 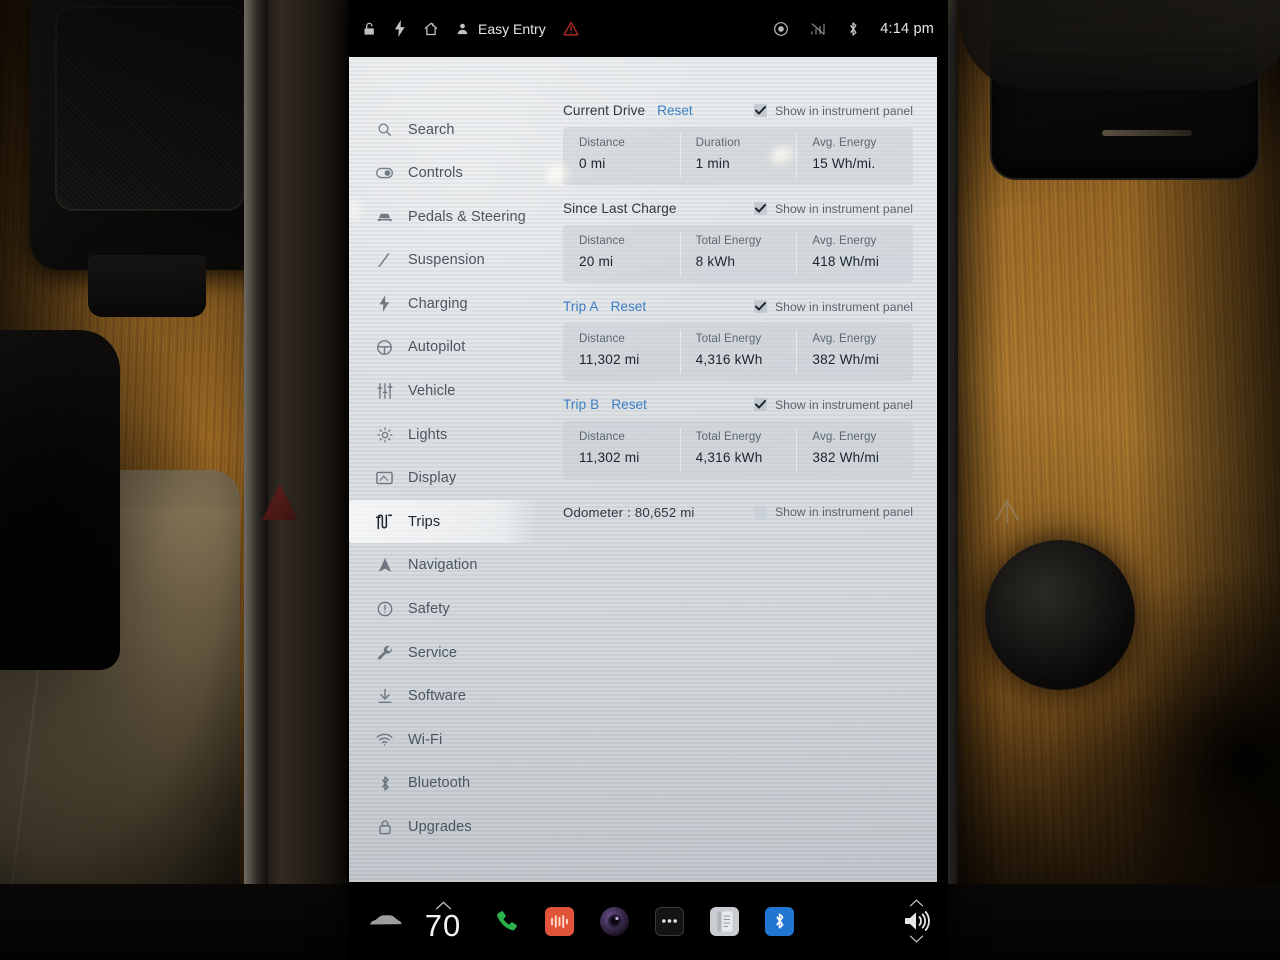 I want to click on sidebar-item-label: Pedals & Steering, so click(x=467, y=216).